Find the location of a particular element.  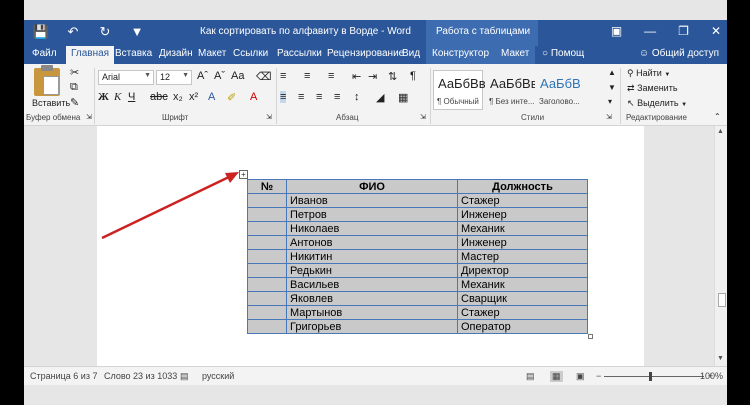

shrink-font-icon: Aˇ is located at coordinates (219, 76).